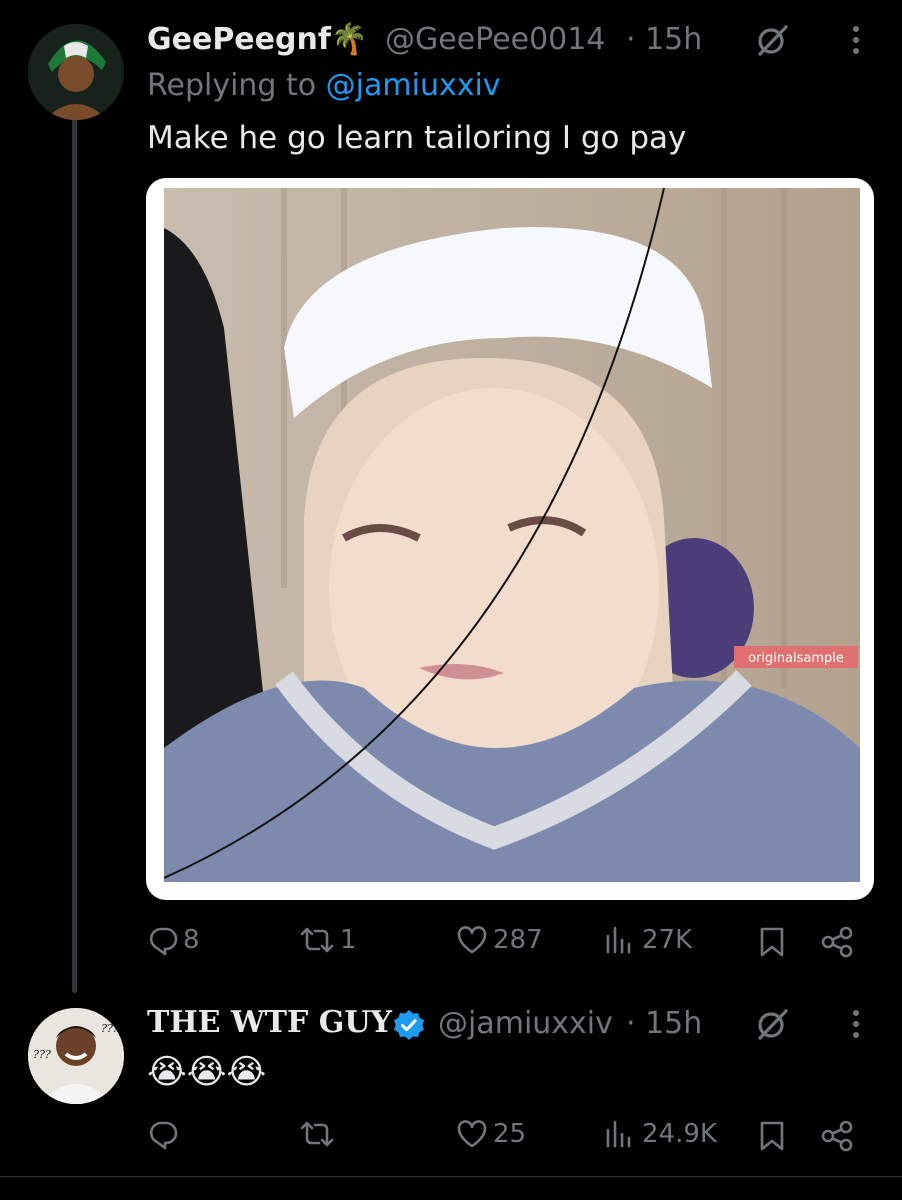  I want to click on retweet-button: 1, so click(327, 940).